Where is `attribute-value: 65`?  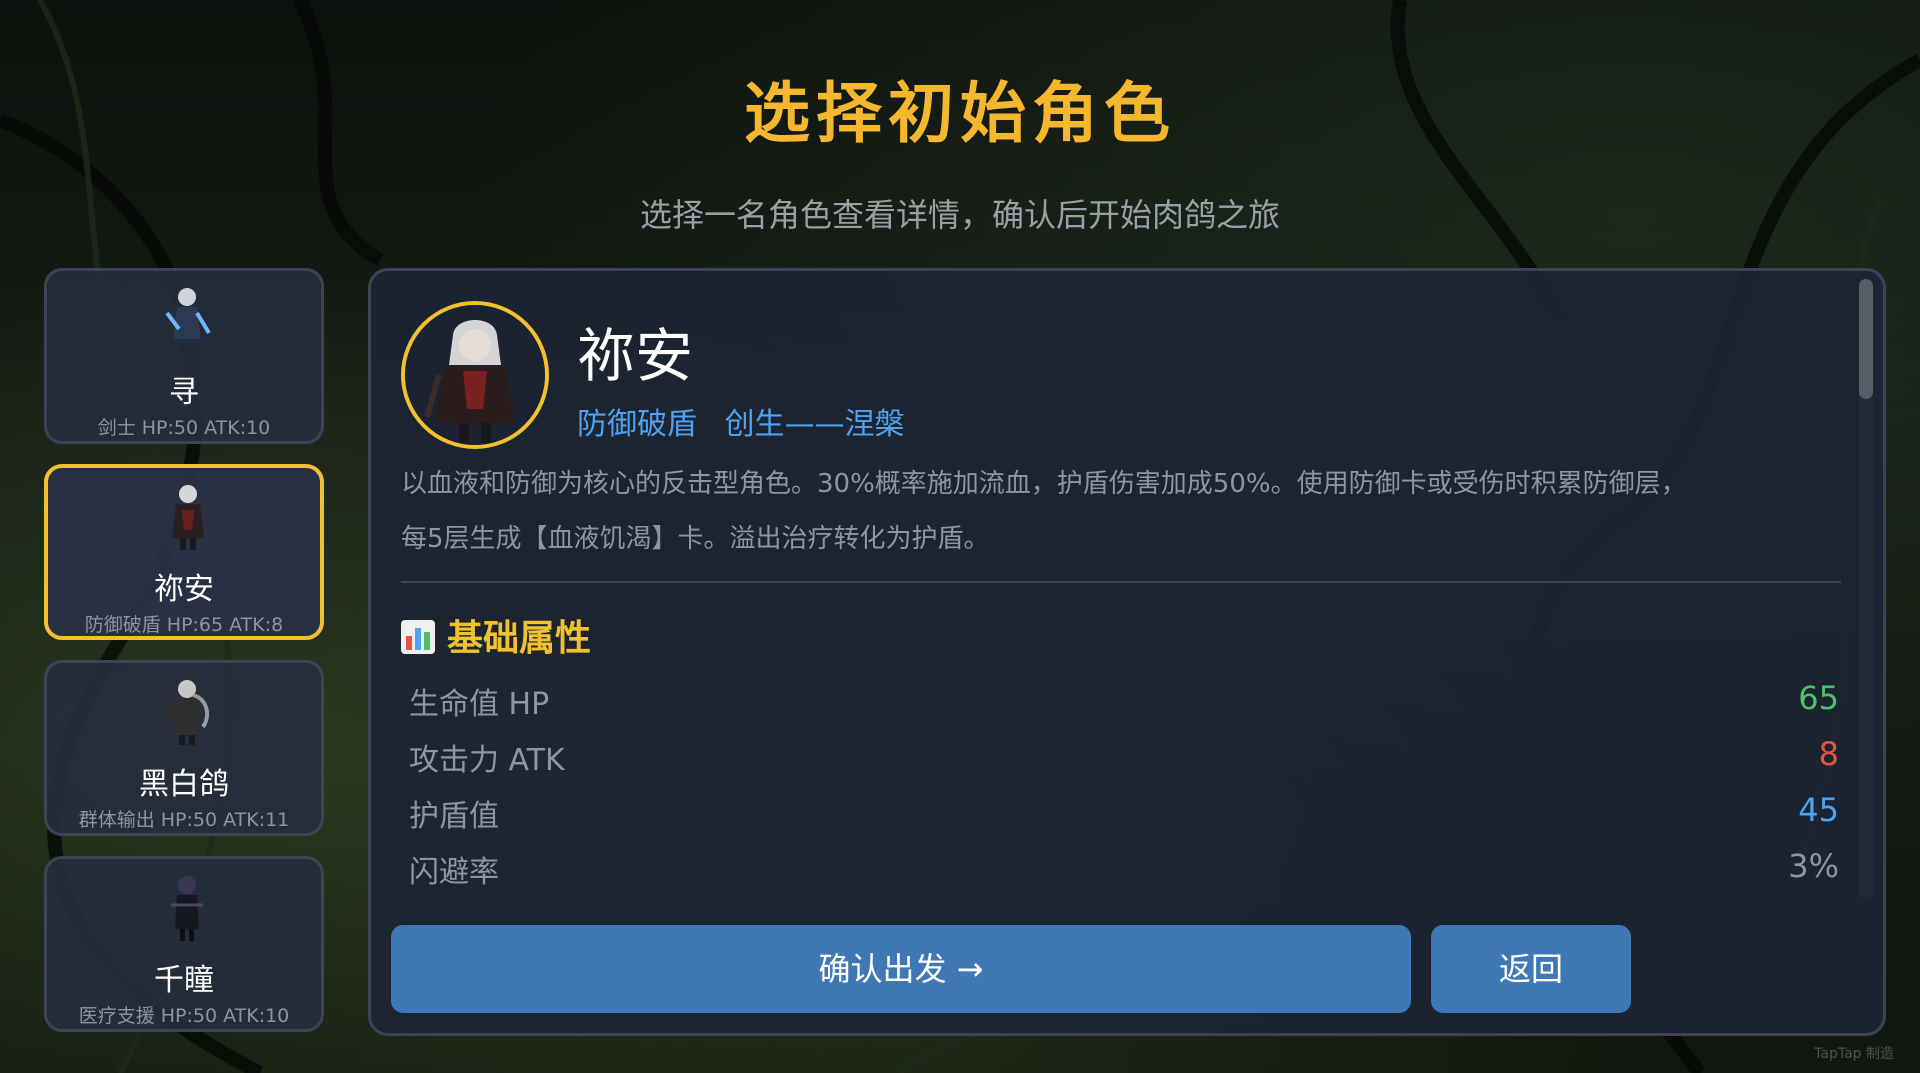 attribute-value: 65 is located at coordinates (1818, 698).